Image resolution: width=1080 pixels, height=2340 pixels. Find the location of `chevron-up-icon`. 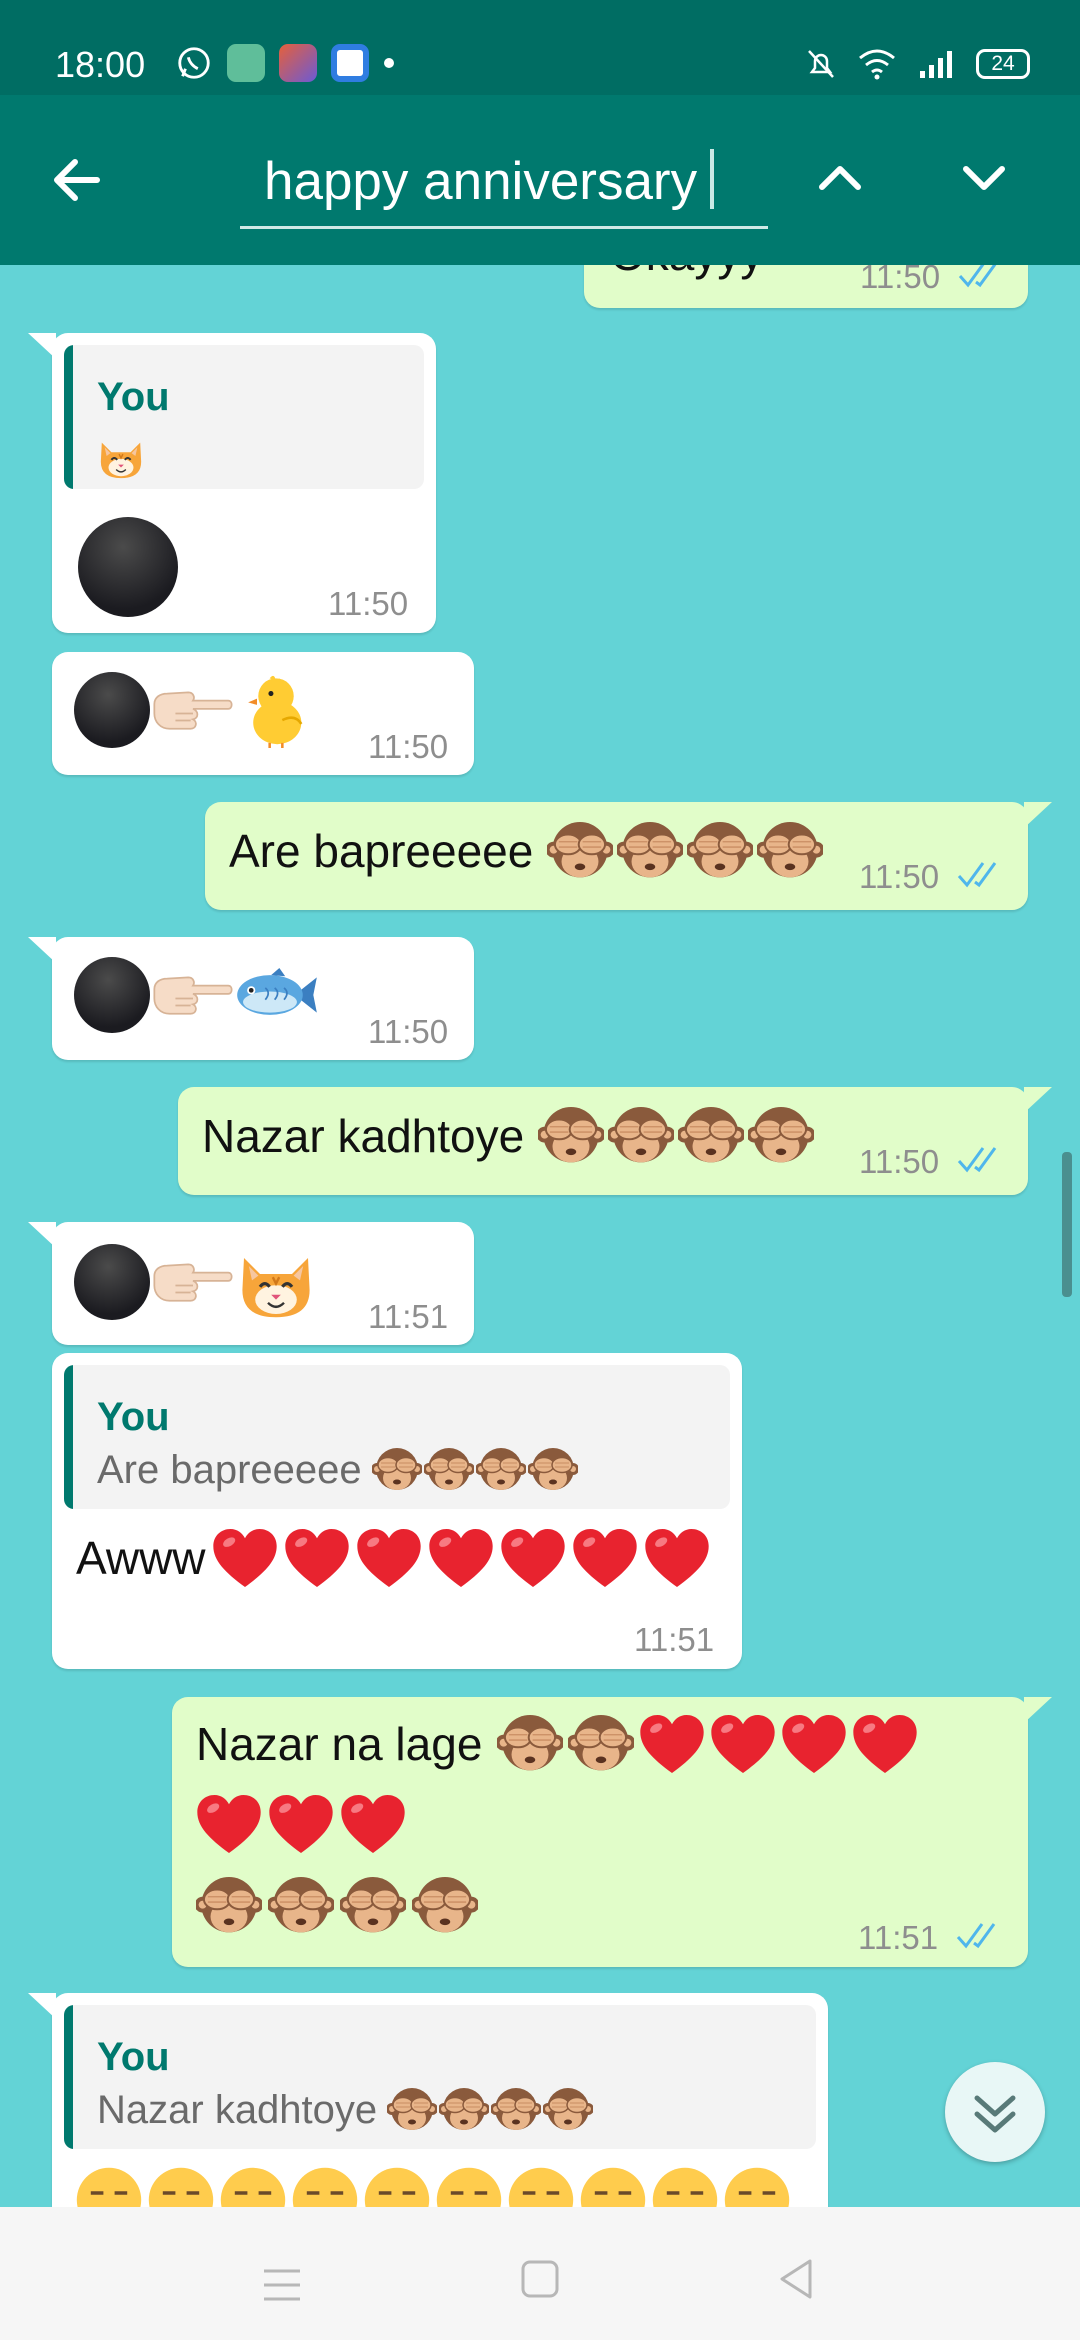

chevron-up-icon is located at coordinates (840, 177).